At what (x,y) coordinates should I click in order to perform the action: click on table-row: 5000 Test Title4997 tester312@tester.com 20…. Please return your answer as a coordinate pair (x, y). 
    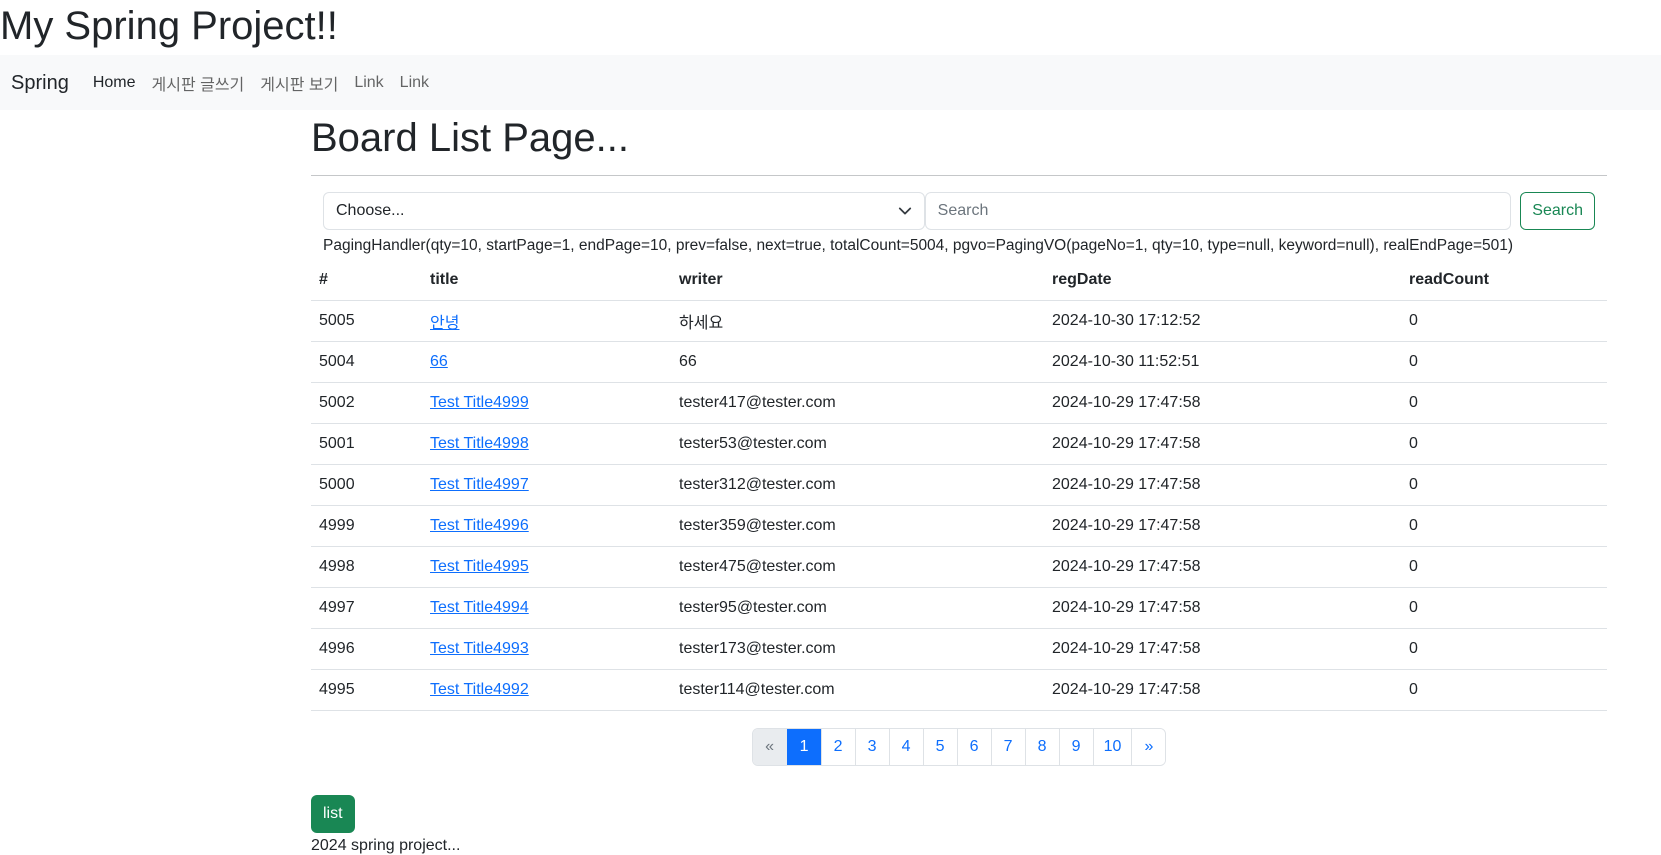
    Looking at the image, I should click on (959, 485).